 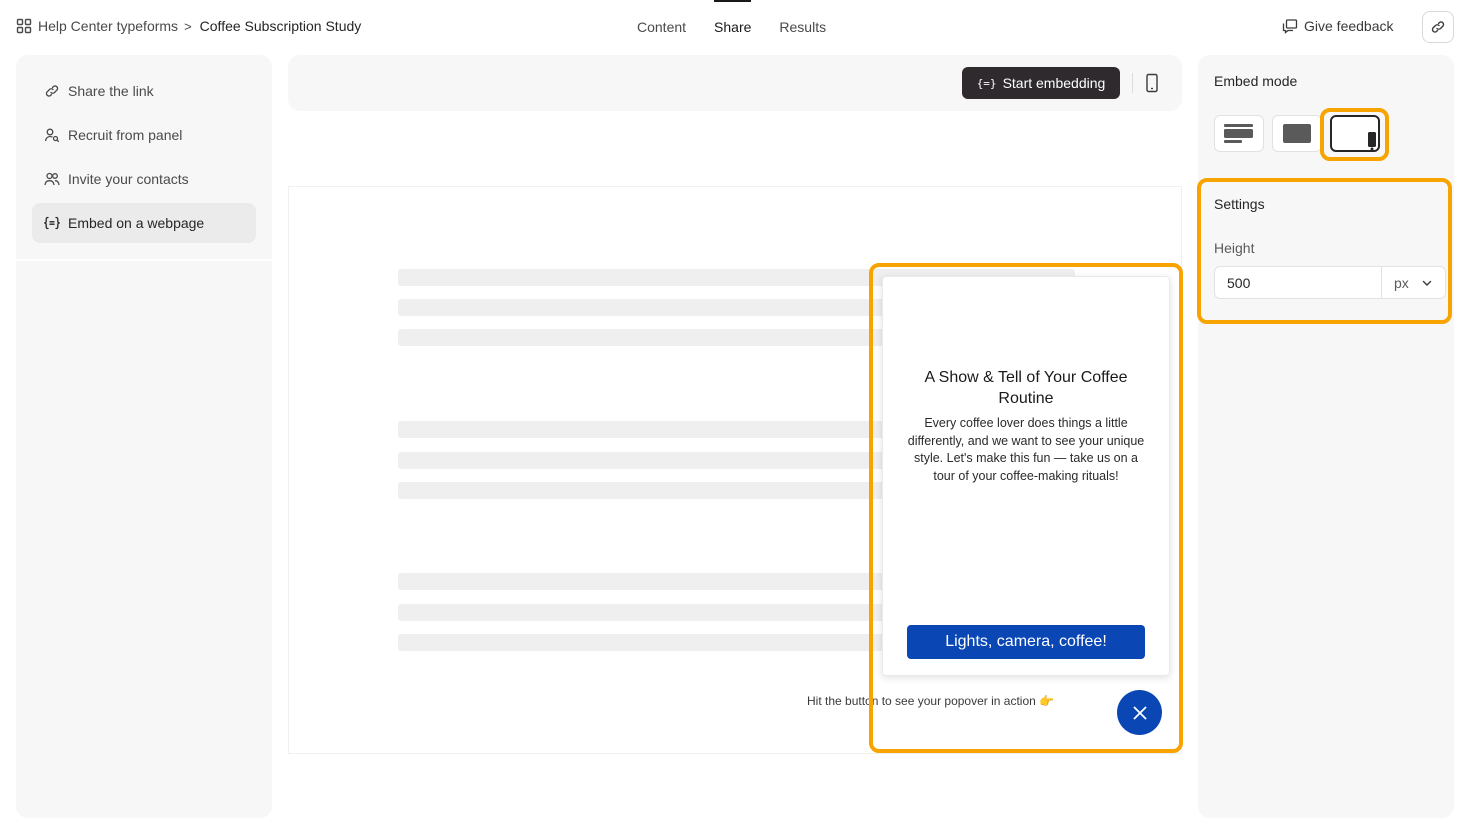 What do you see at coordinates (111, 91) in the screenshot?
I see `sidebar-item-label: Share the link` at bounding box center [111, 91].